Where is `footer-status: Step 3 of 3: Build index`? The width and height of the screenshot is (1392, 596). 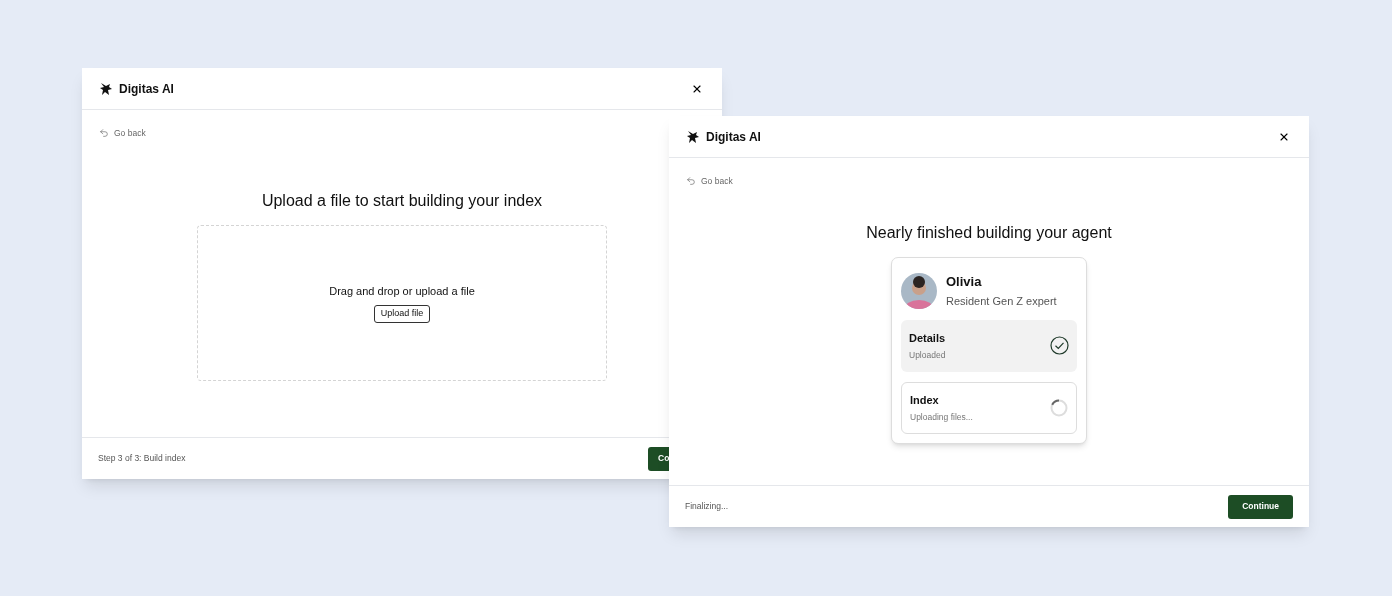 footer-status: Step 3 of 3: Build index is located at coordinates (142, 458).